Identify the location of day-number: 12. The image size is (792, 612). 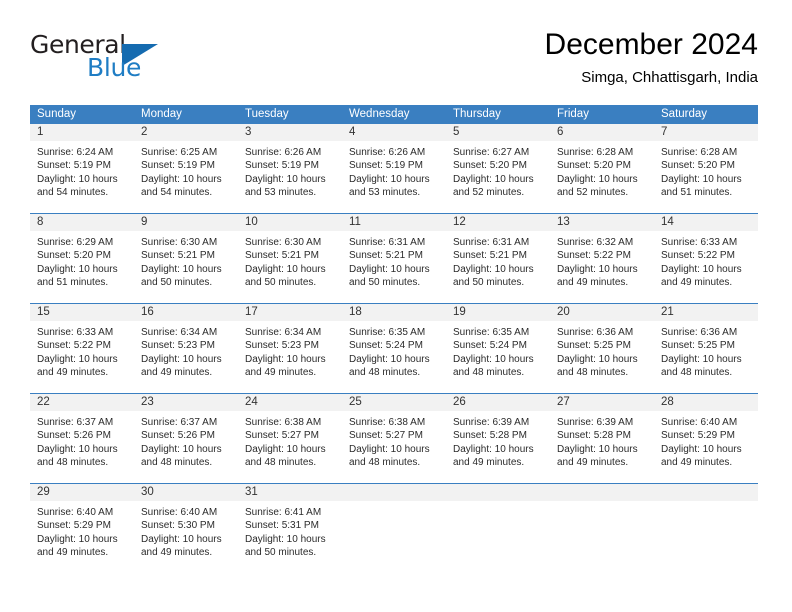
(498, 222).